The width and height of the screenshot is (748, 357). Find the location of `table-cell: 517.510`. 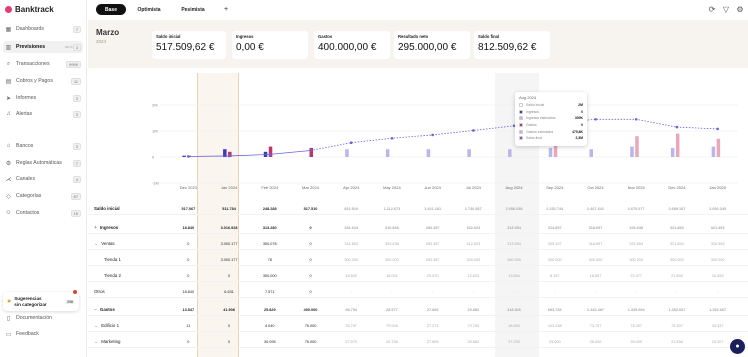

table-cell: 517.510 is located at coordinates (311, 208).